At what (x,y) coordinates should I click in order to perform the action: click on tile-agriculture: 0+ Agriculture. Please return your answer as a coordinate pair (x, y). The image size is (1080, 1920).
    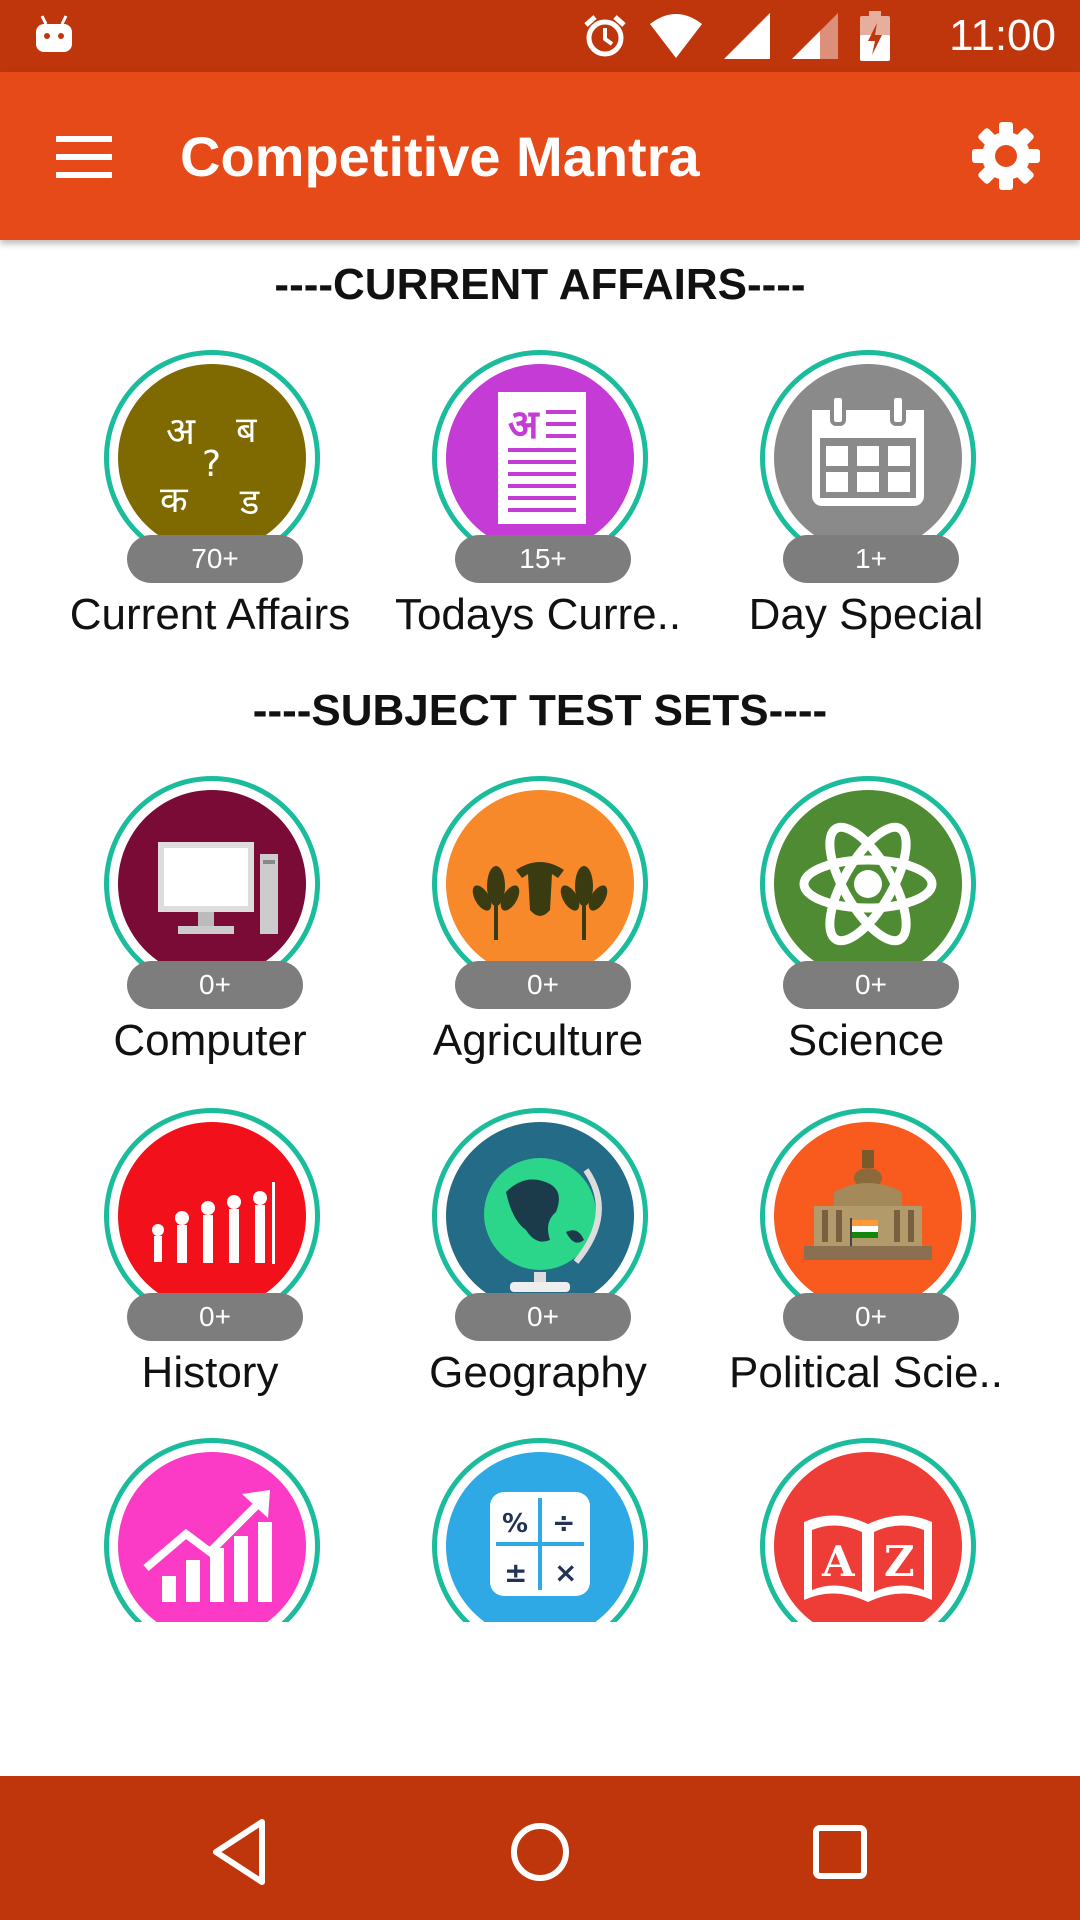
    Looking at the image, I should click on (536, 926).